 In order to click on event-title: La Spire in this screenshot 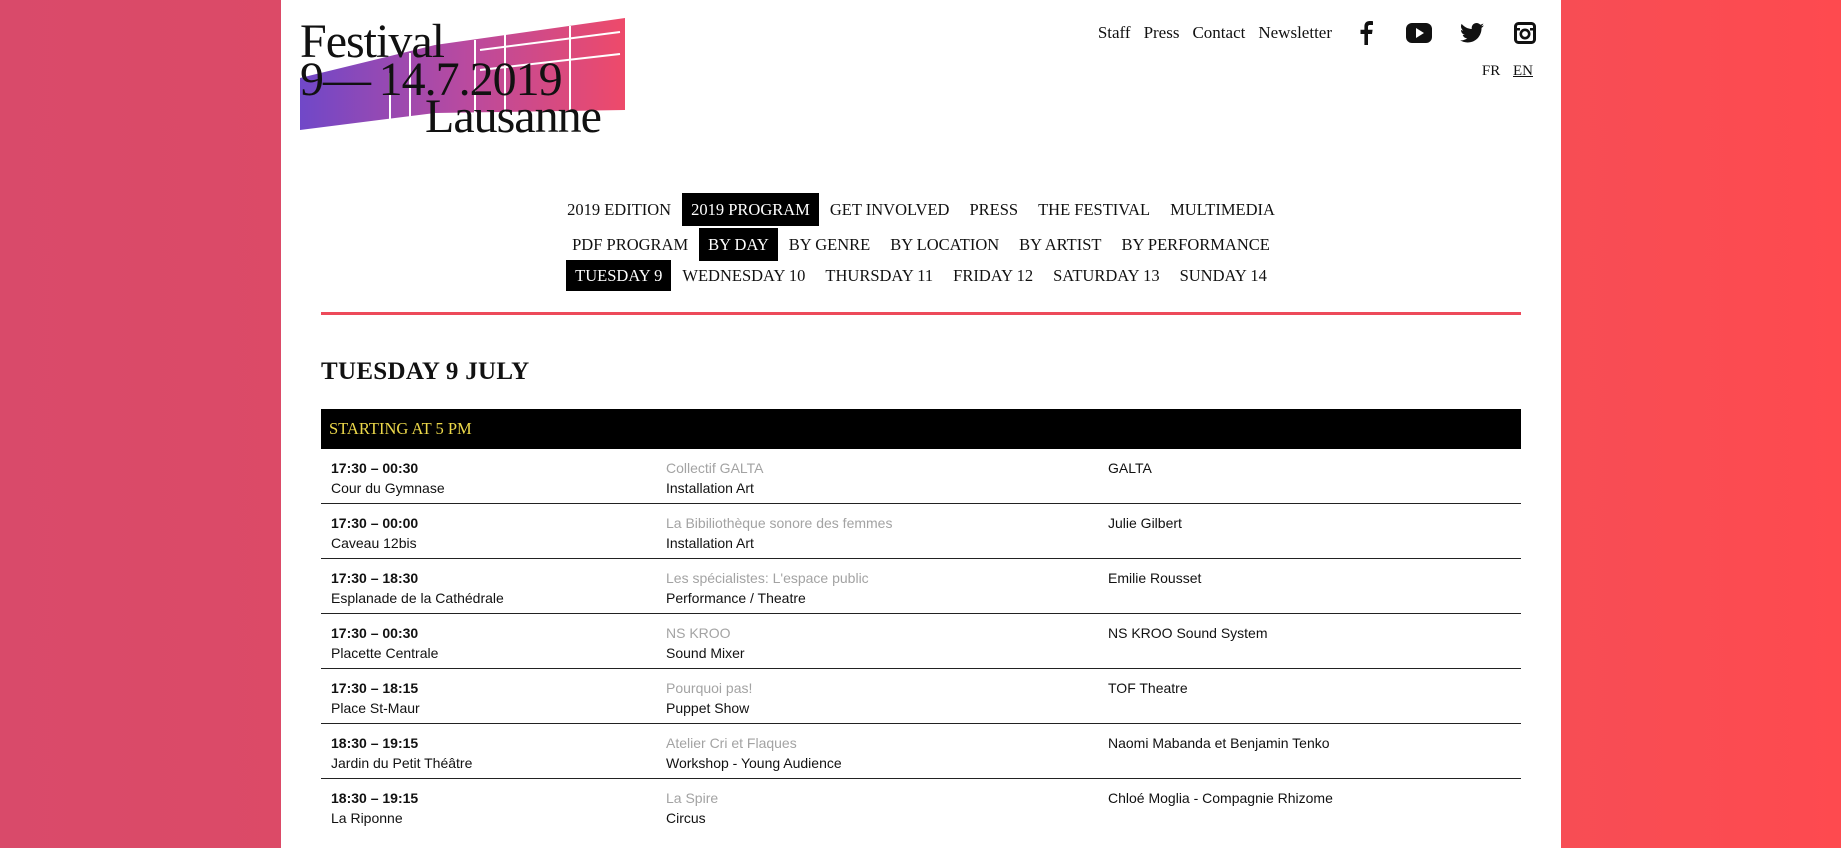, I will do `click(692, 798)`.